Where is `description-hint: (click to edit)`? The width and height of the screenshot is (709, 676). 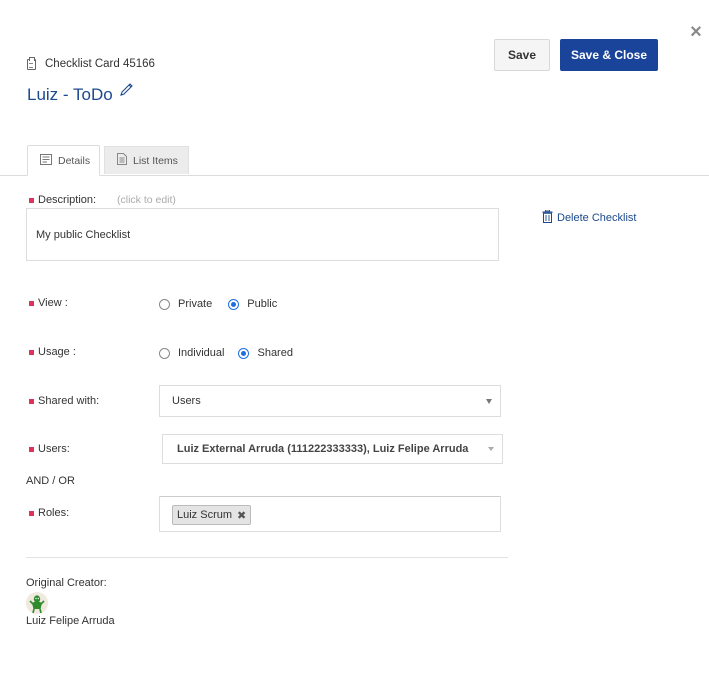
description-hint: (click to edit) is located at coordinates (146, 200).